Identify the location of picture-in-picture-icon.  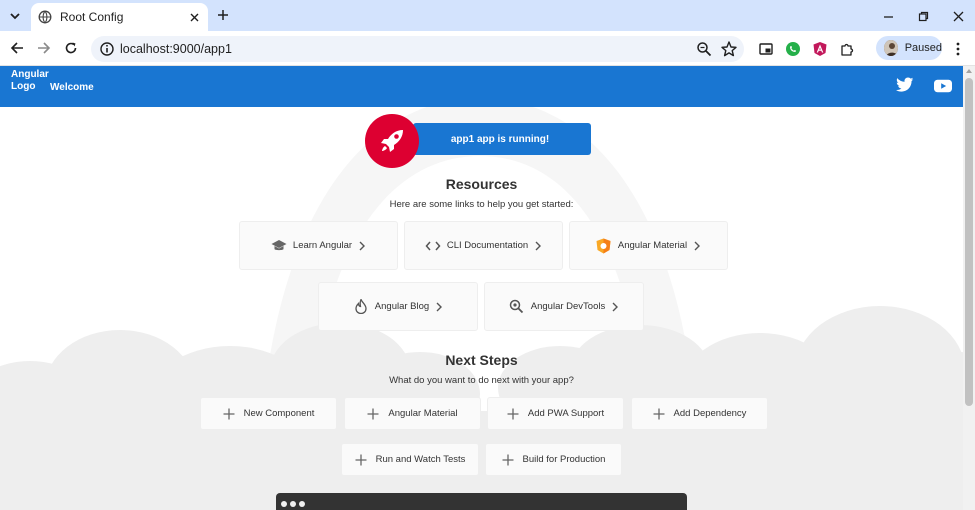
(766, 49).